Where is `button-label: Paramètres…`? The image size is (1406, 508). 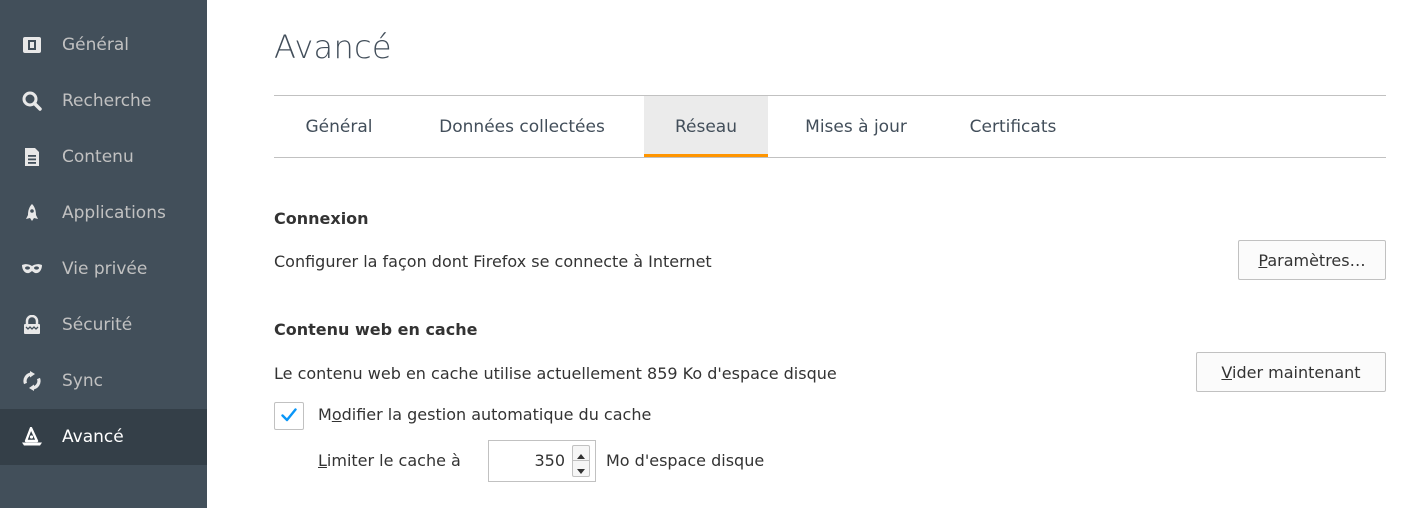
button-label: Paramètres… is located at coordinates (1312, 260).